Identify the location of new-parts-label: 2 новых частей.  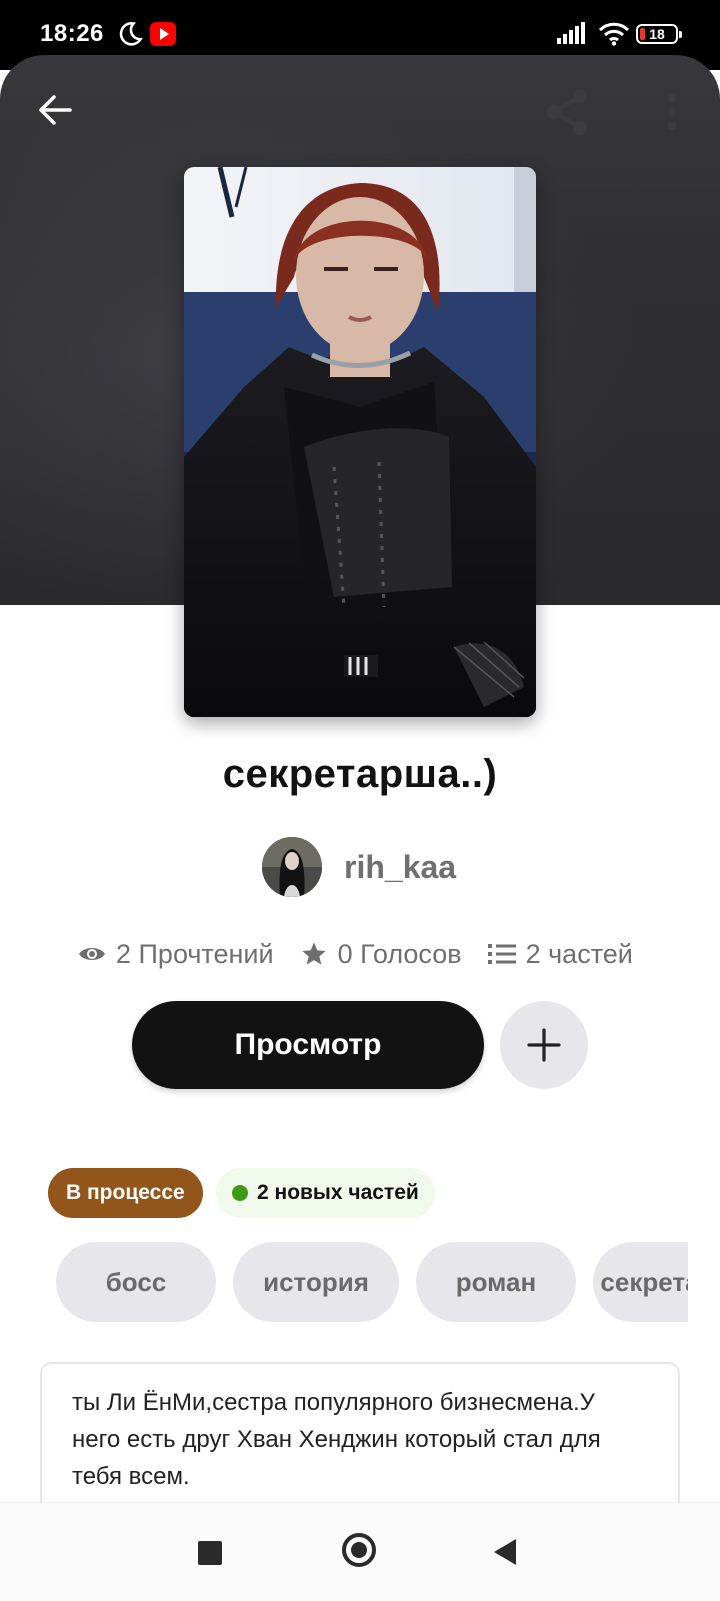
(338, 1192).